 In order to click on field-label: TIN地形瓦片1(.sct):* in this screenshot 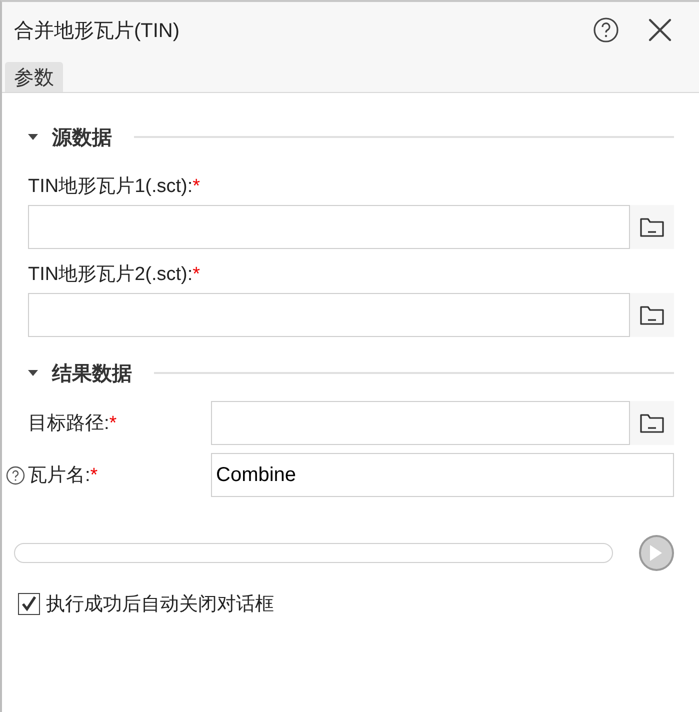, I will do `click(114, 187)`.